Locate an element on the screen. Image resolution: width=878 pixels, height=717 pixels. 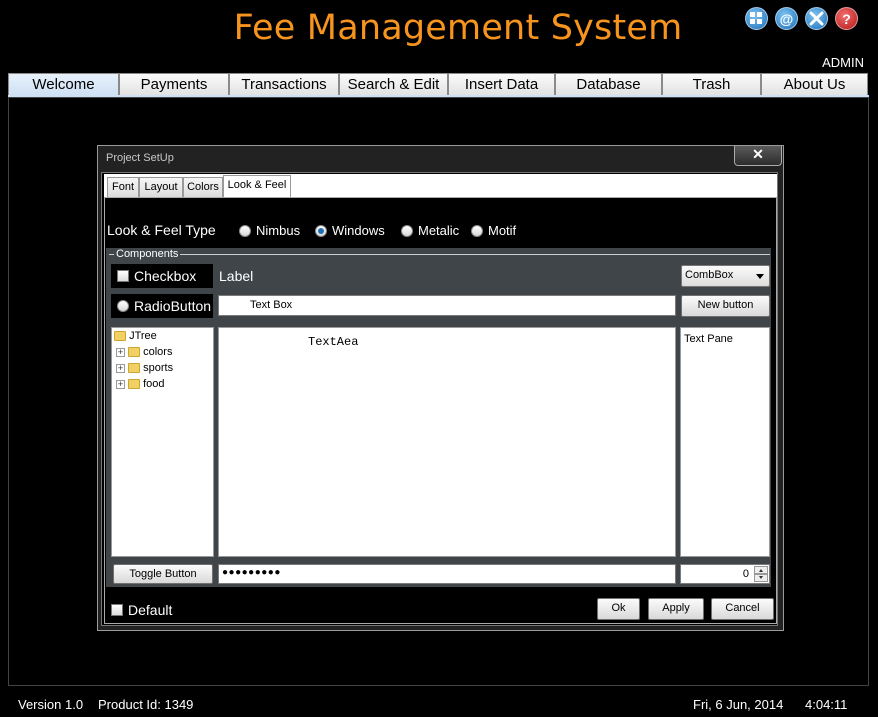
tree-node-food: + food is located at coordinates (140, 384).